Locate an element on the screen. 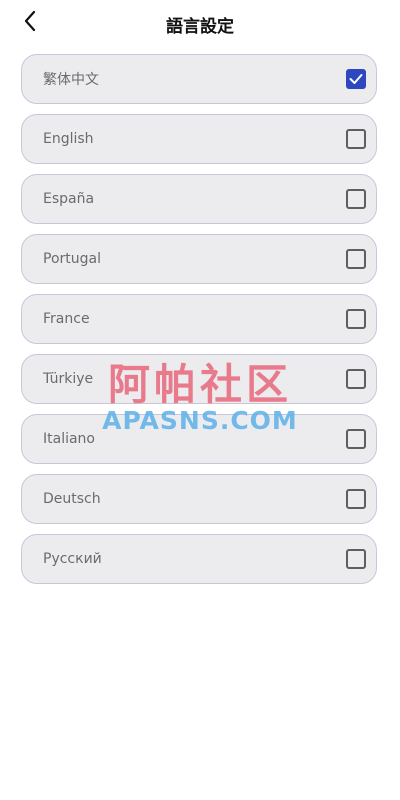 Image resolution: width=400 pixels, height=800 pixels. checkmark-icon is located at coordinates (356, 79).